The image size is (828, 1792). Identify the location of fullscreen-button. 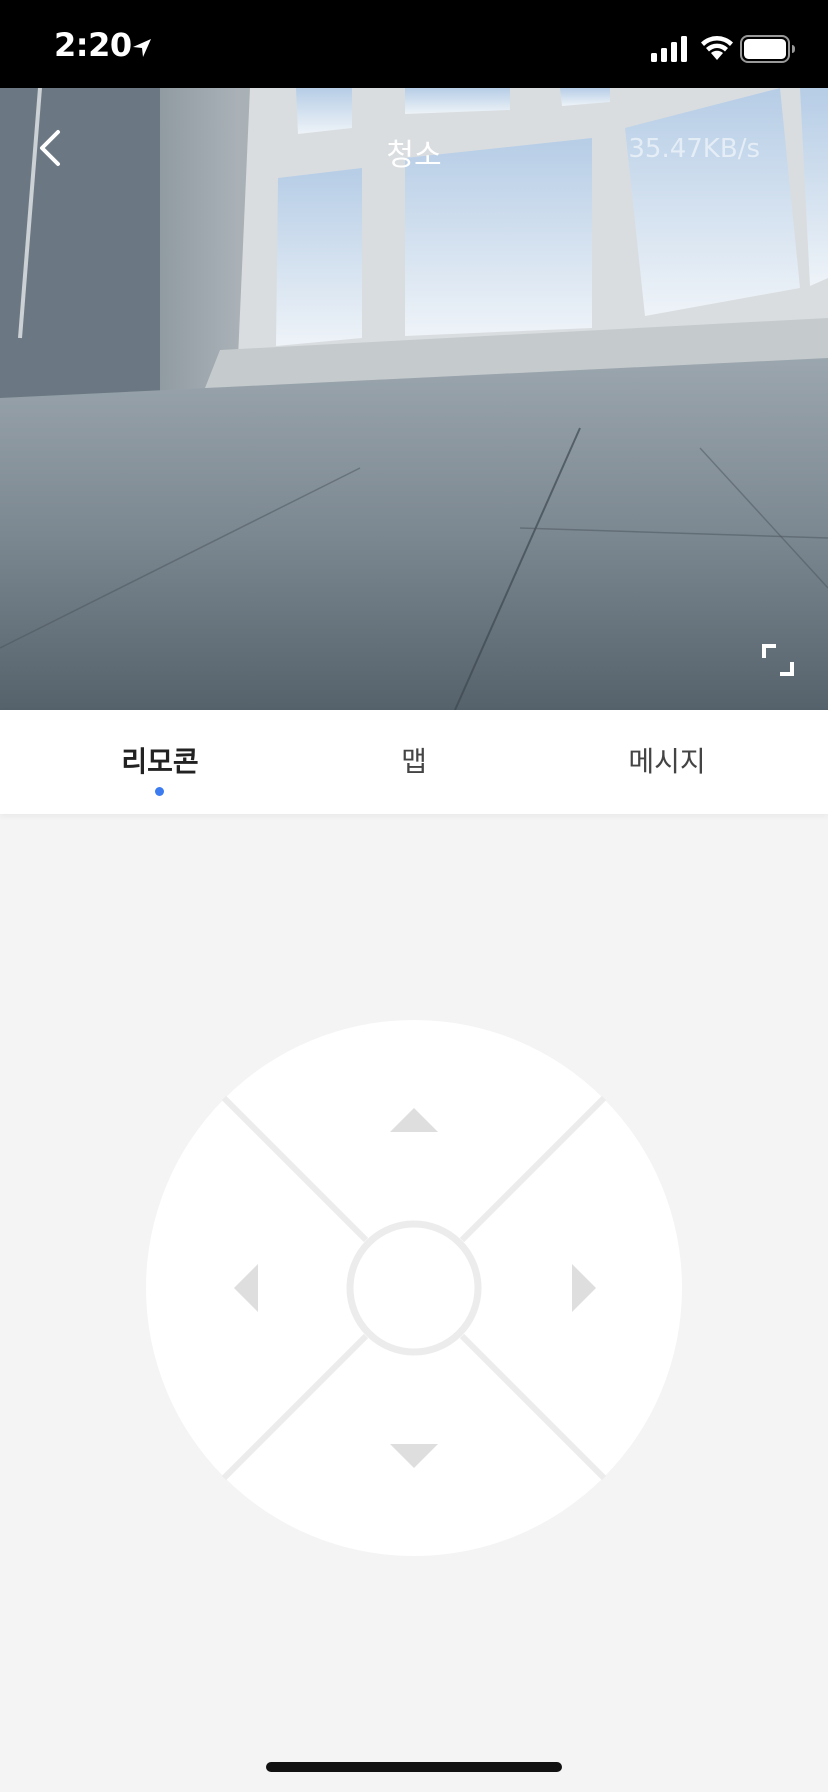
(778, 660).